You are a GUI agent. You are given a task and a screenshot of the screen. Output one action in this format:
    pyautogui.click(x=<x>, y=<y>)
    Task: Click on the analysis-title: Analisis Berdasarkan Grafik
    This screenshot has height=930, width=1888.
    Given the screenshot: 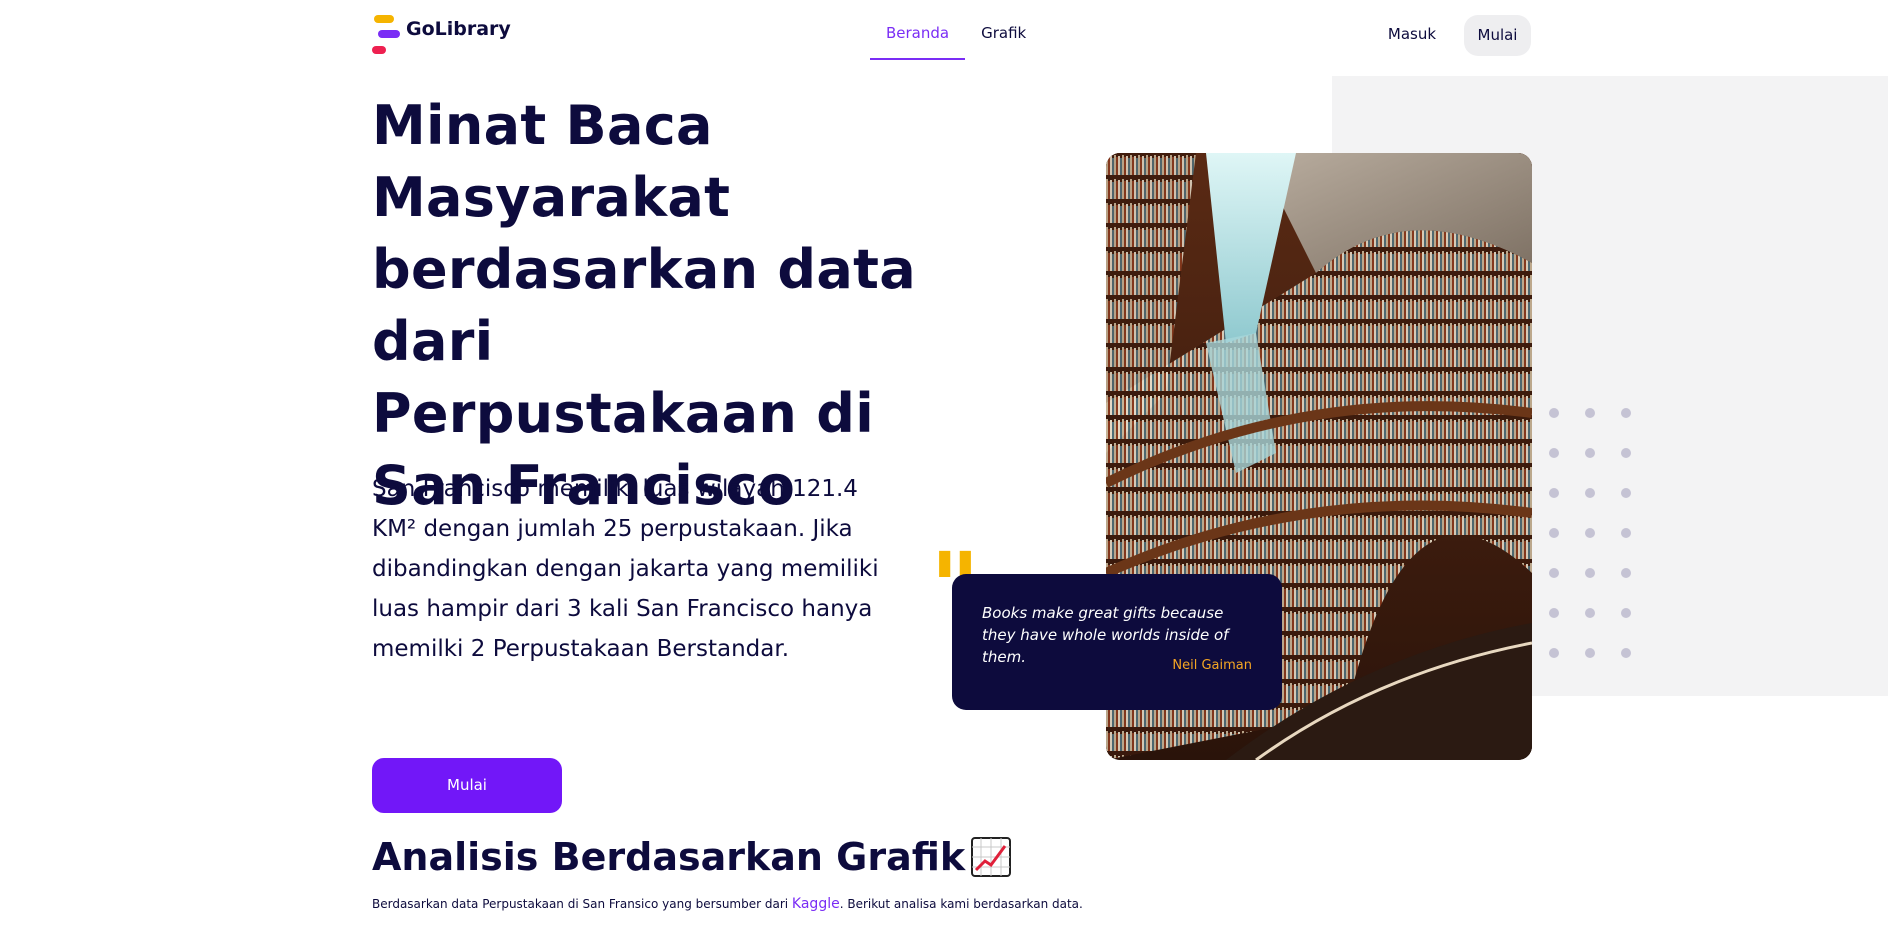 What is the action you would take?
    pyautogui.click(x=692, y=857)
    